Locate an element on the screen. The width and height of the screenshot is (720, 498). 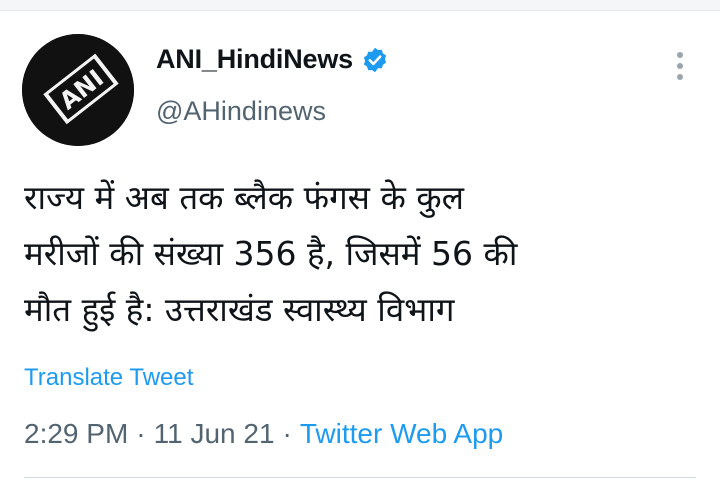
user-handle: @AHindinews is located at coordinates (241, 111).